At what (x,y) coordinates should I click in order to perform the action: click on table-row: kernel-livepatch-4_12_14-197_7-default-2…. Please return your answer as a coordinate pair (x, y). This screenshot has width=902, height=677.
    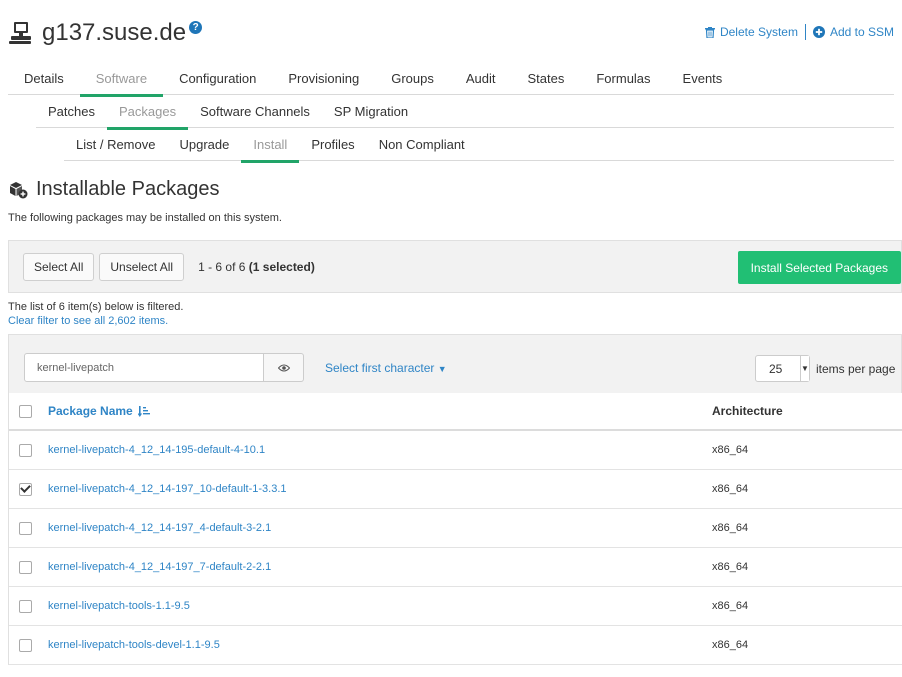
    Looking at the image, I should click on (455, 567).